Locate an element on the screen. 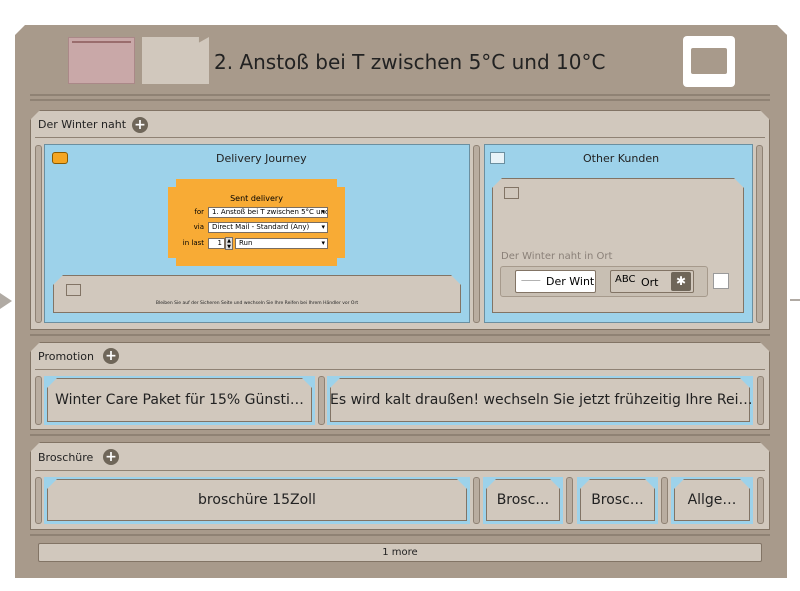  in-last-label: in last is located at coordinates (193, 243).